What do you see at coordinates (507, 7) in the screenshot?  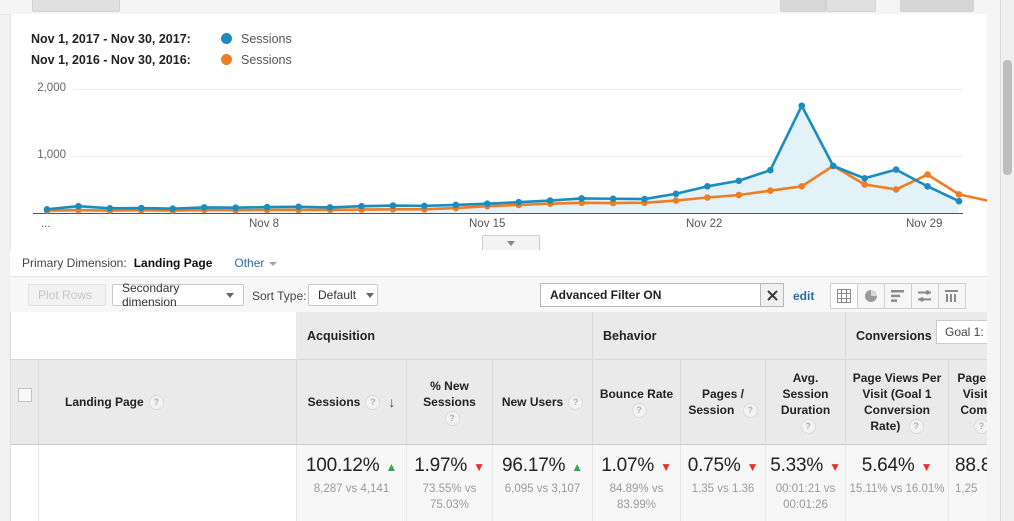 I see `top-toolbar-strip` at bounding box center [507, 7].